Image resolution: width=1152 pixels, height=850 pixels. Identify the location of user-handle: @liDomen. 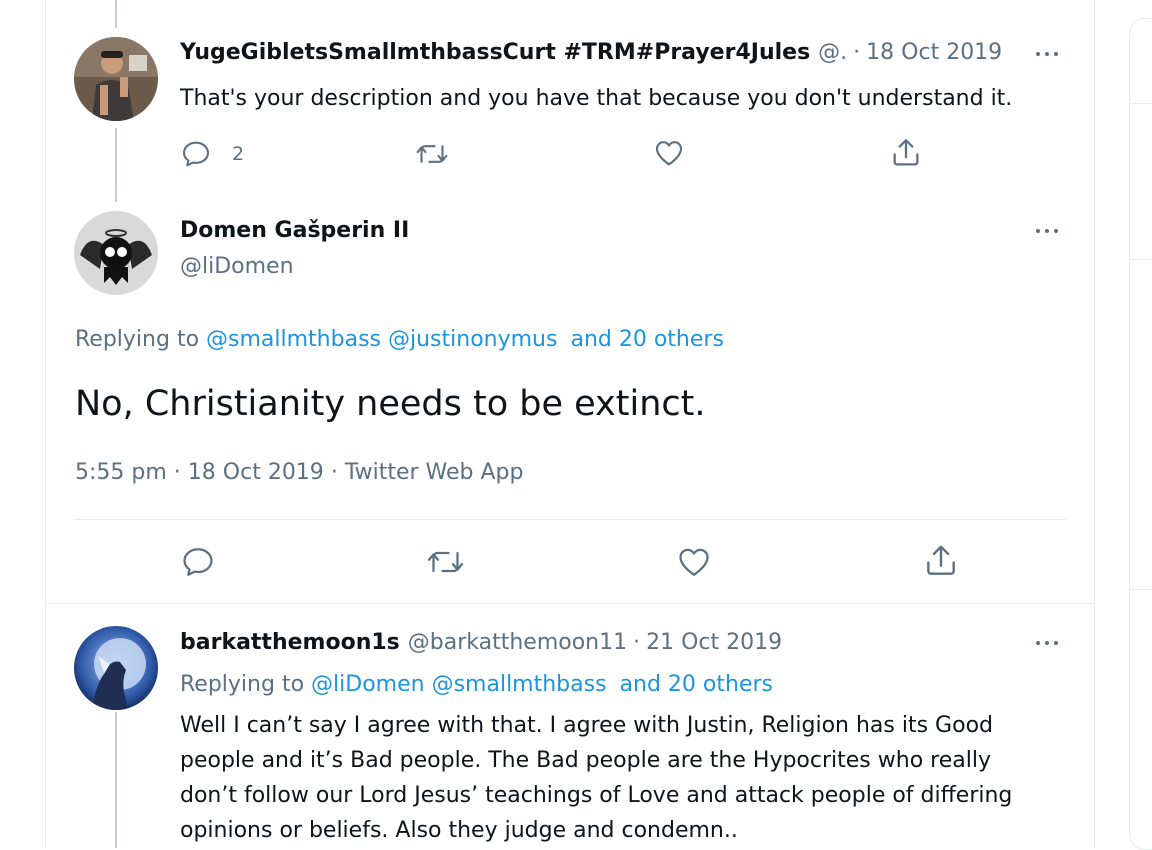
(237, 266).